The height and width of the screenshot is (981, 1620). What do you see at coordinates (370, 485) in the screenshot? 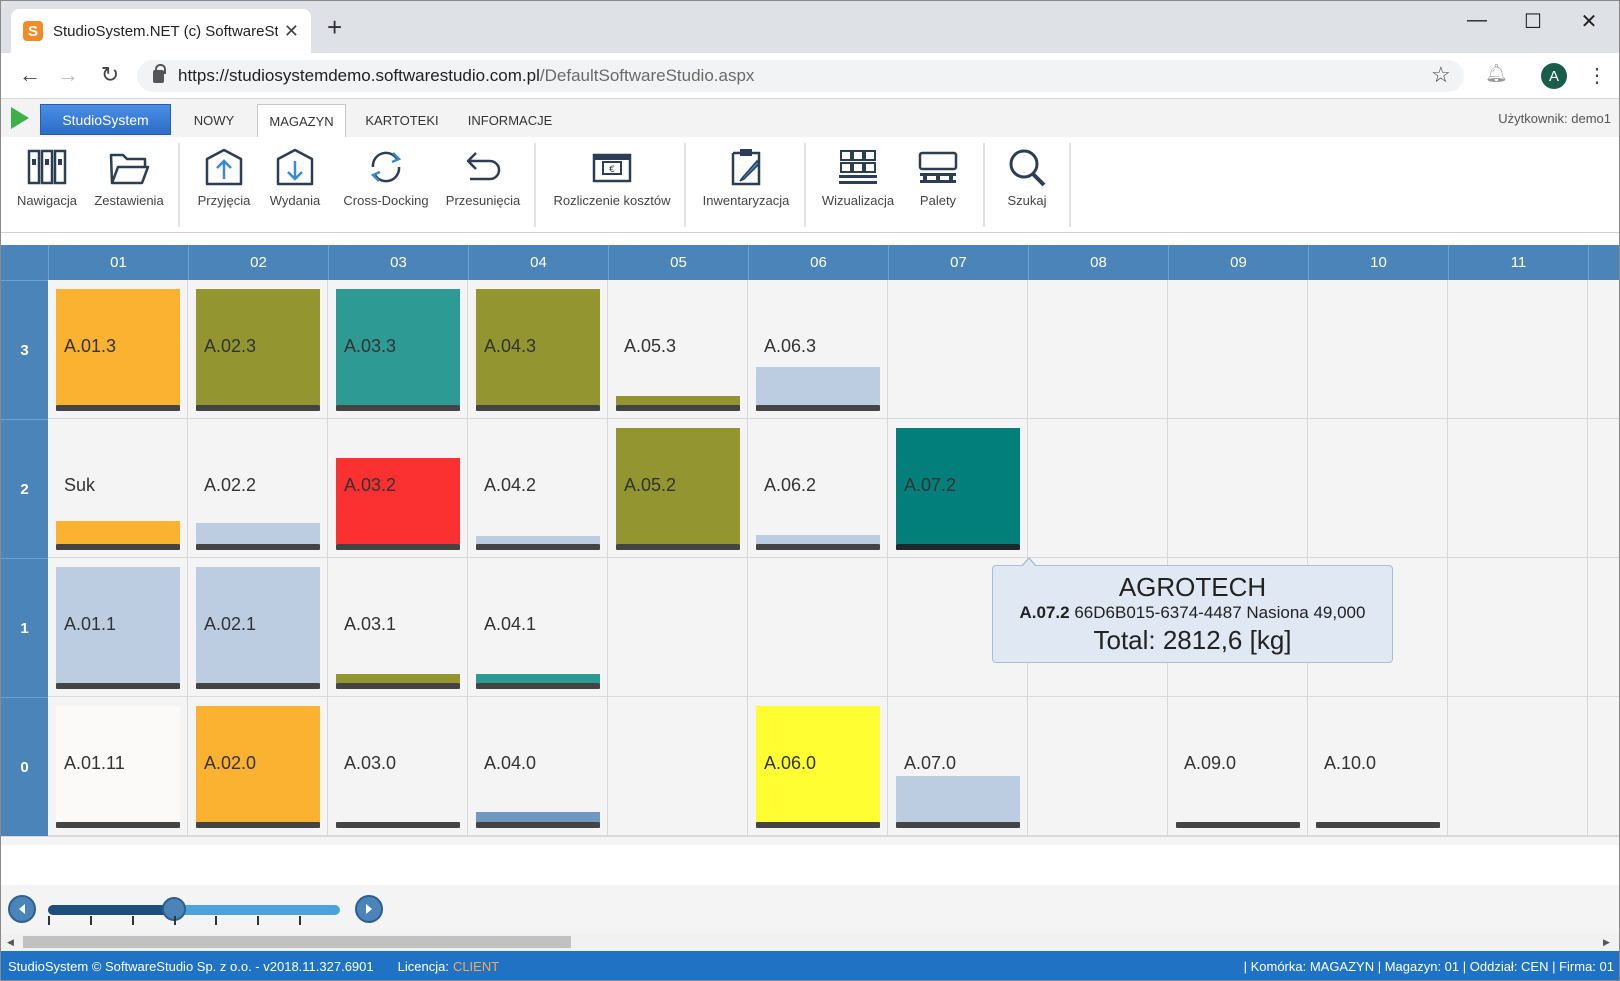
I see `location-label: A.03.2` at bounding box center [370, 485].